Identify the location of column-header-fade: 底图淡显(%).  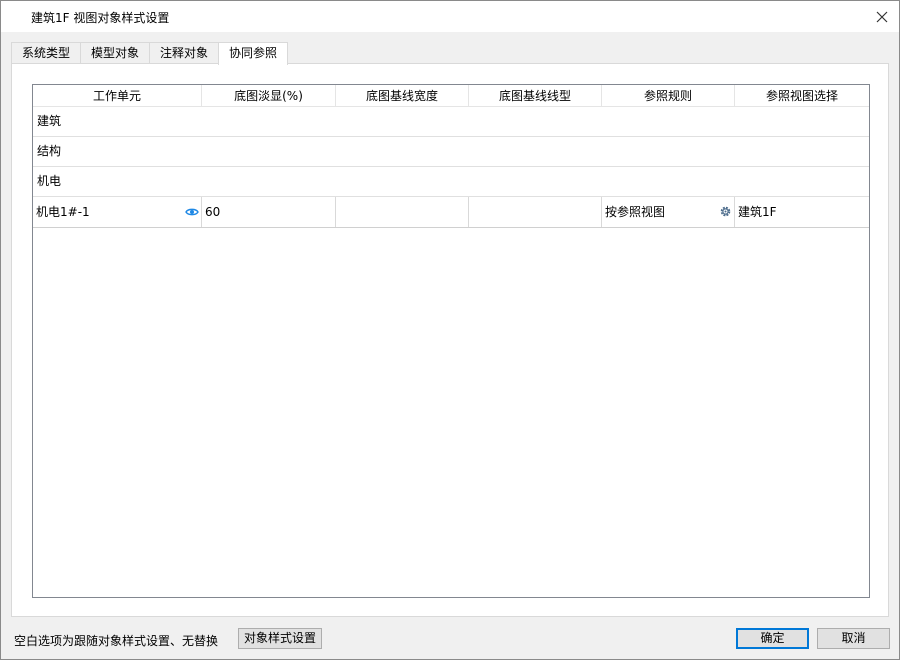
(269, 96).